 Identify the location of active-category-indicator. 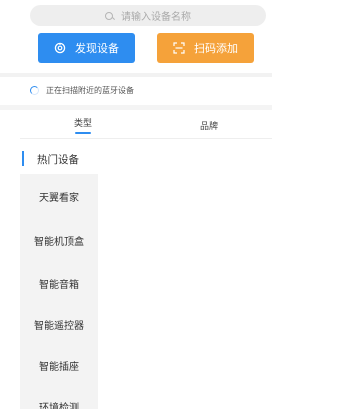
(23, 158).